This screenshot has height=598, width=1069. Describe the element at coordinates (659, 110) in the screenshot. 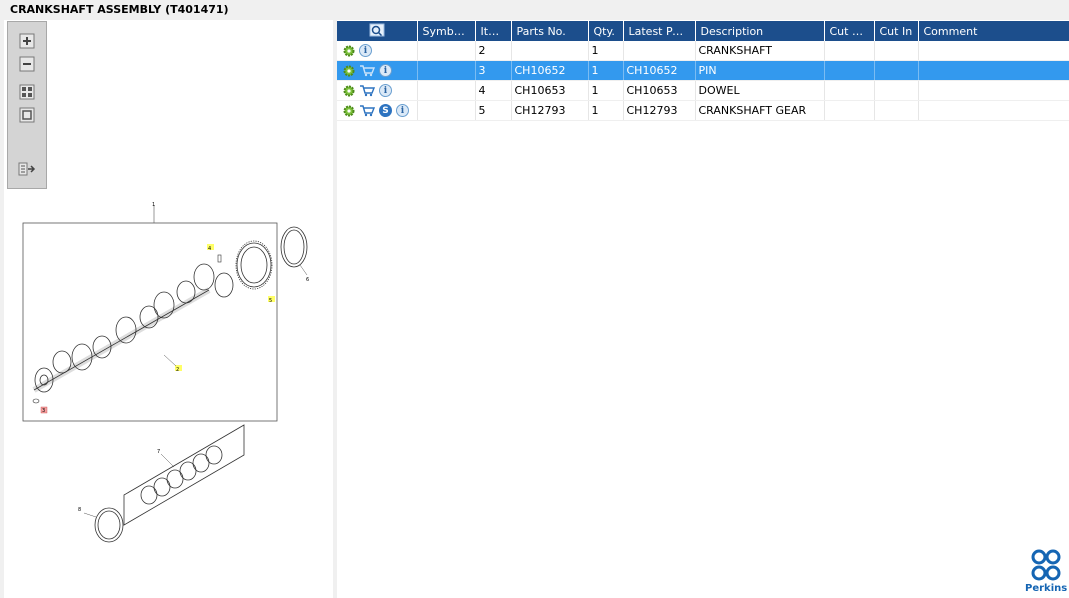

I see `latest-part-cell: CH12793` at that location.